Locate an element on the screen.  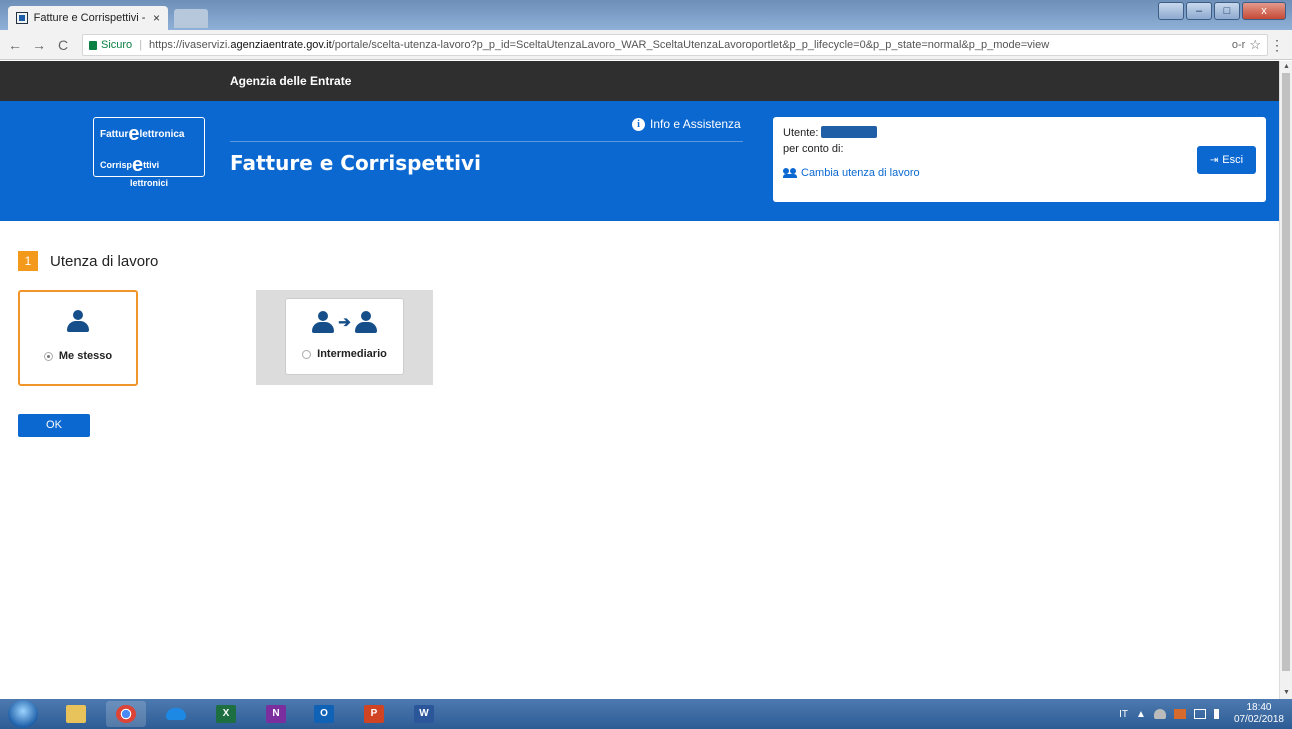
arrow-right-icon: ➔ is located at coordinates (344, 322).